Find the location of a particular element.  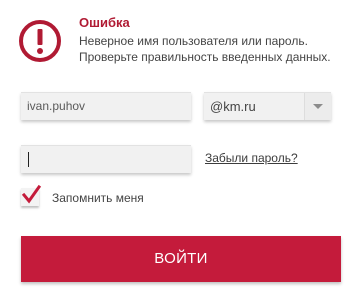

remember-me-checkbox is located at coordinates (31, 195).